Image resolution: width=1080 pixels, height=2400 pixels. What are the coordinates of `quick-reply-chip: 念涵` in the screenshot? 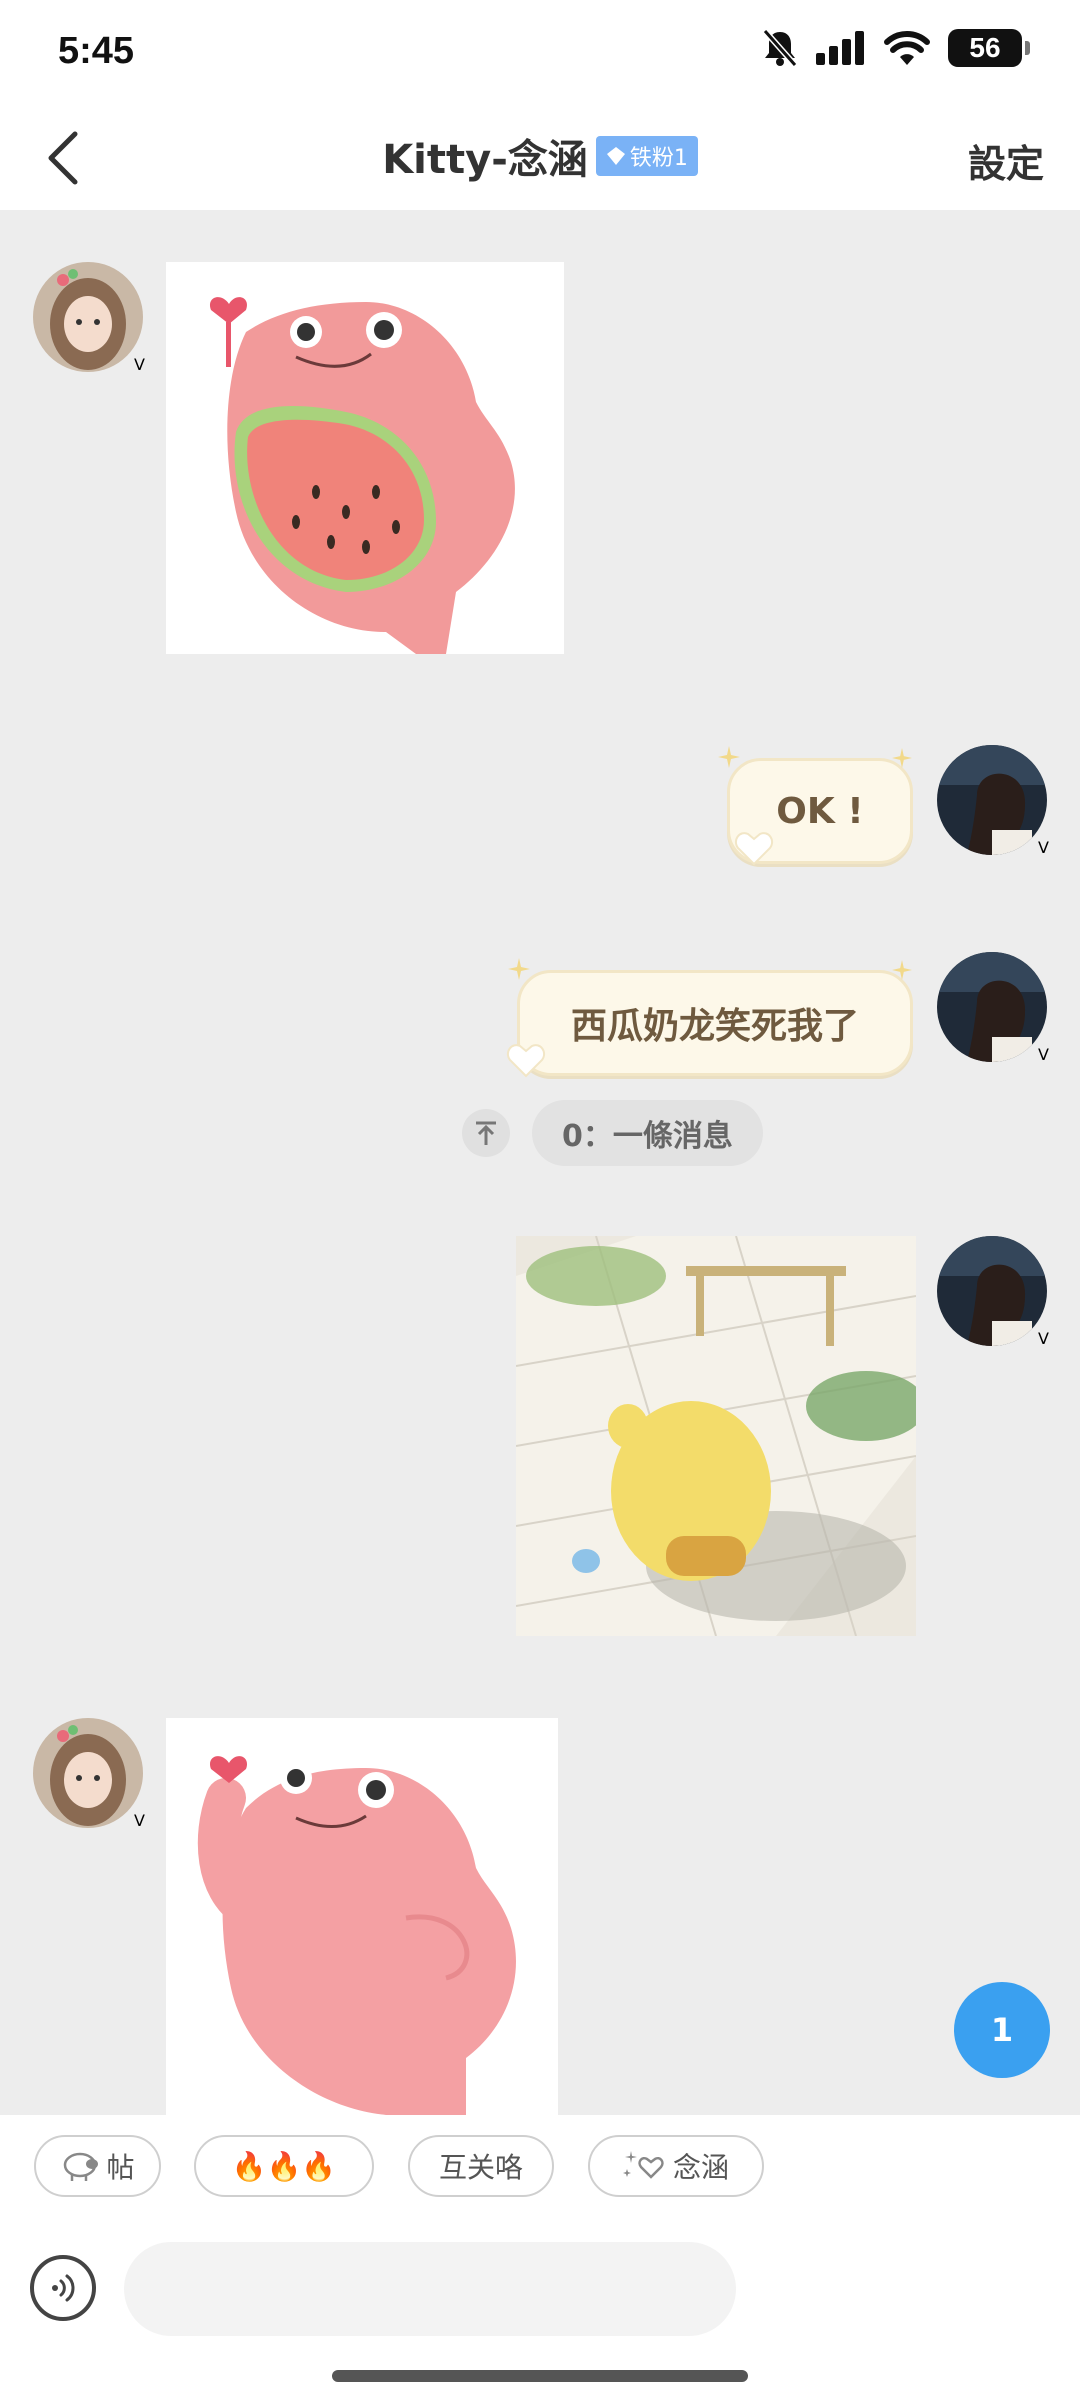 It's located at (676, 2166).